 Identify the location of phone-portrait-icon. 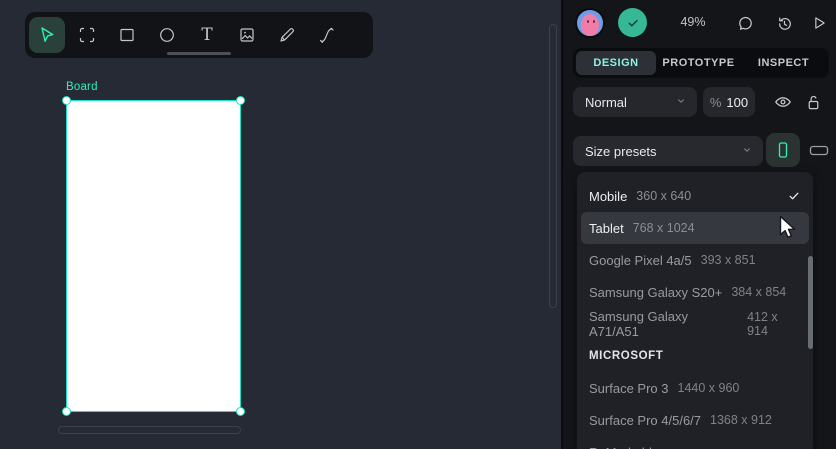
(783, 150).